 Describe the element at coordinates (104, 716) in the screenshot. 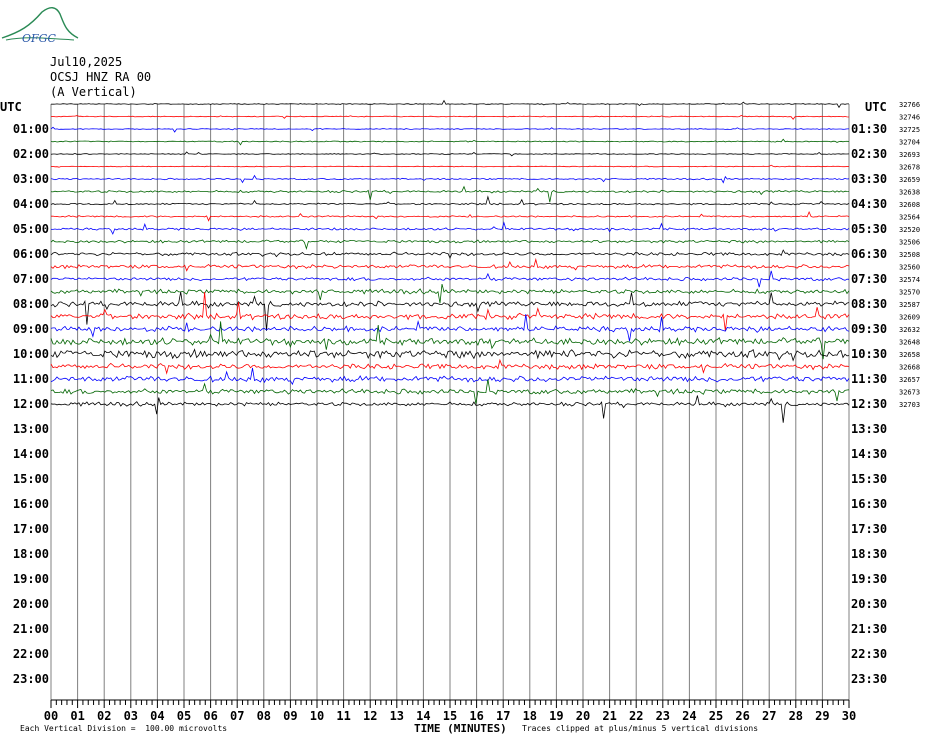

I see `x-tick-label: 02` at that location.